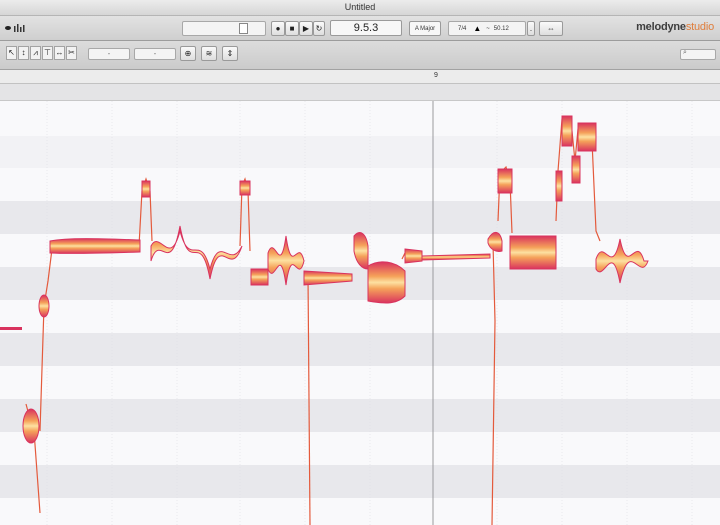 Image resolution: width=720 pixels, height=525 pixels. What do you see at coordinates (551, 28) in the screenshot?
I see `tempo-detect-button: ⇔` at bounding box center [551, 28].